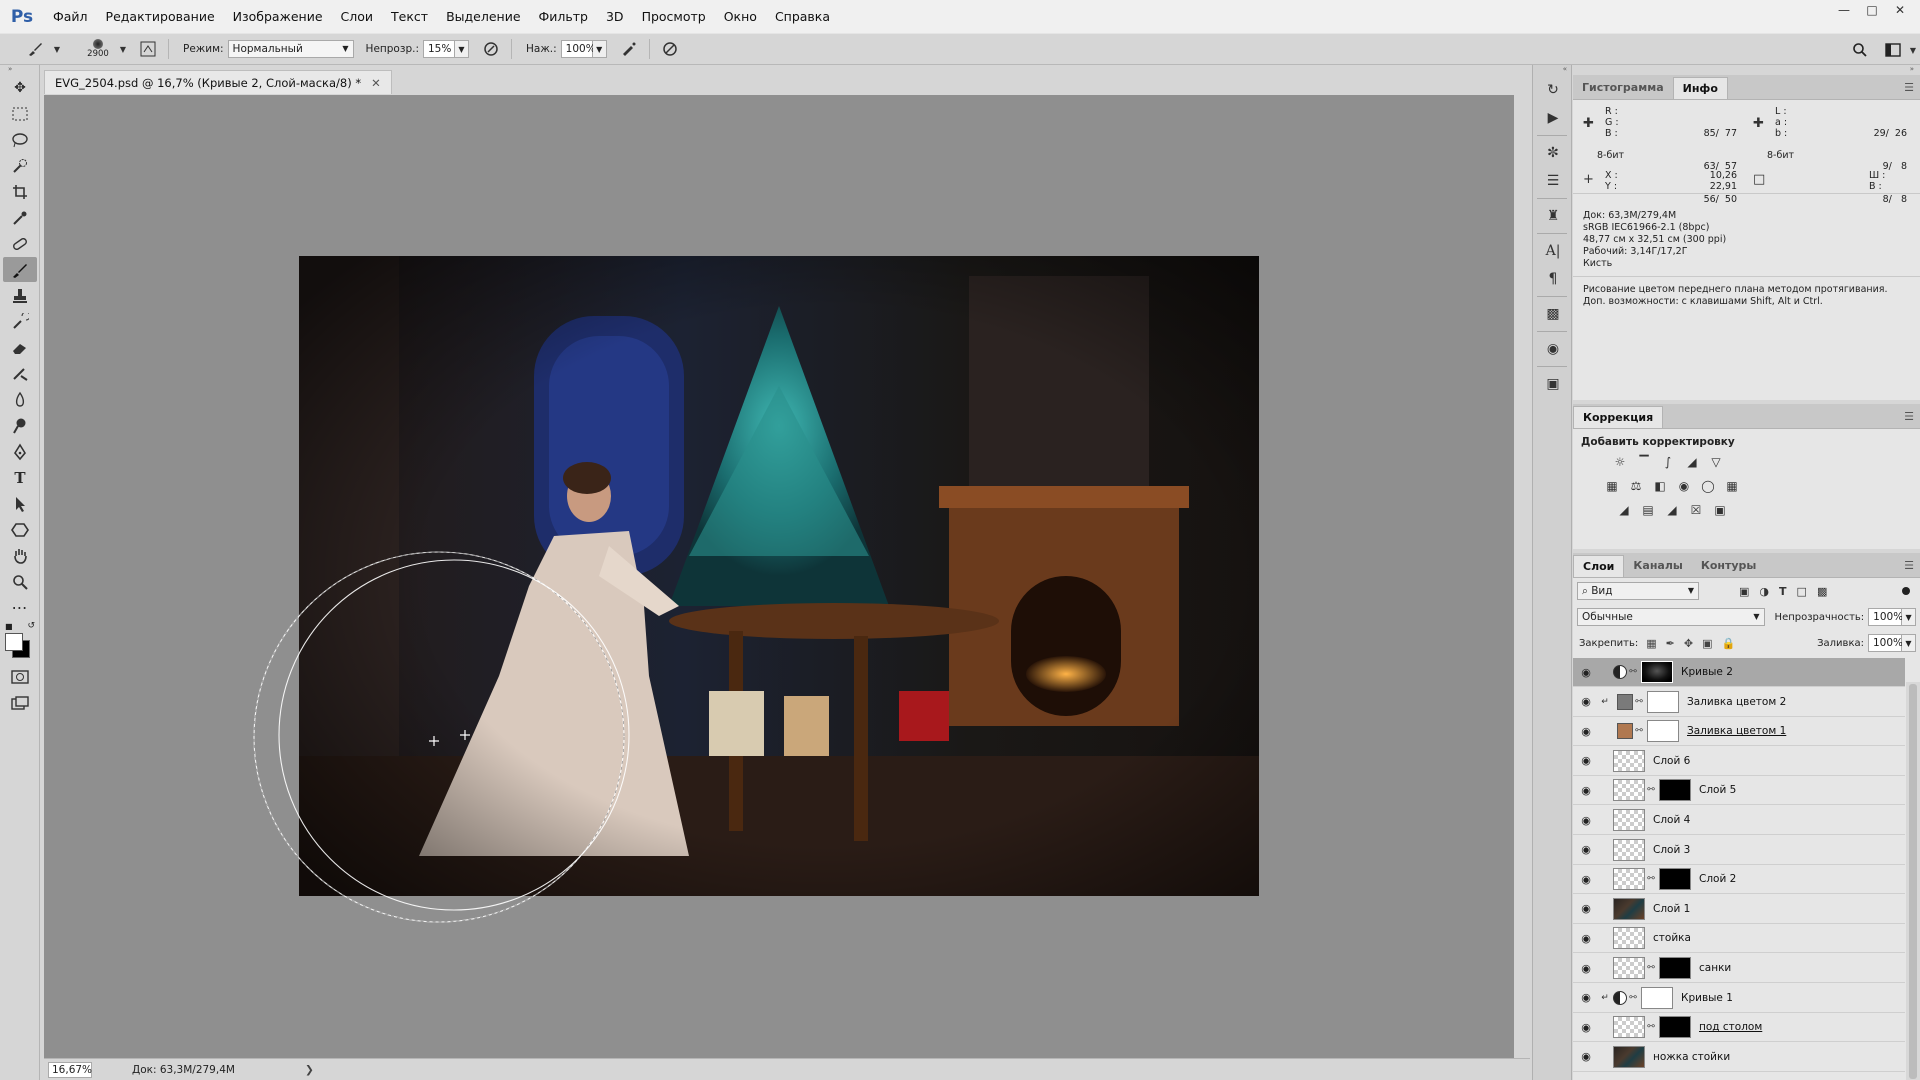 Image resolution: width=1920 pixels, height=1080 pixels. I want to click on blur-tool-icon, so click(20, 399).